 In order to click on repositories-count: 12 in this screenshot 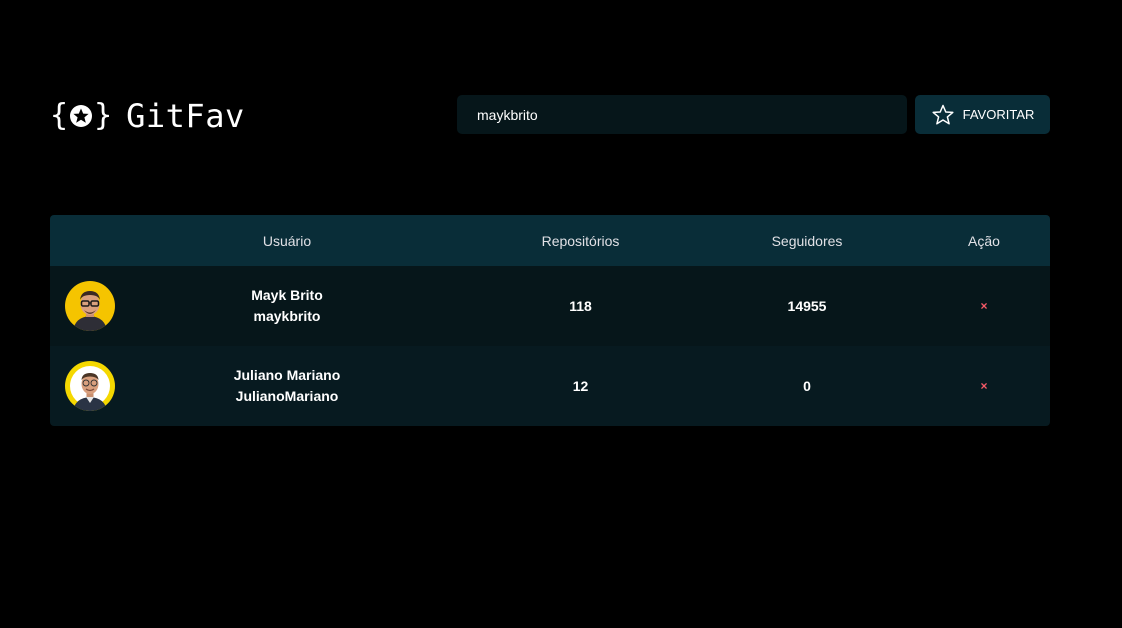, I will do `click(580, 386)`.